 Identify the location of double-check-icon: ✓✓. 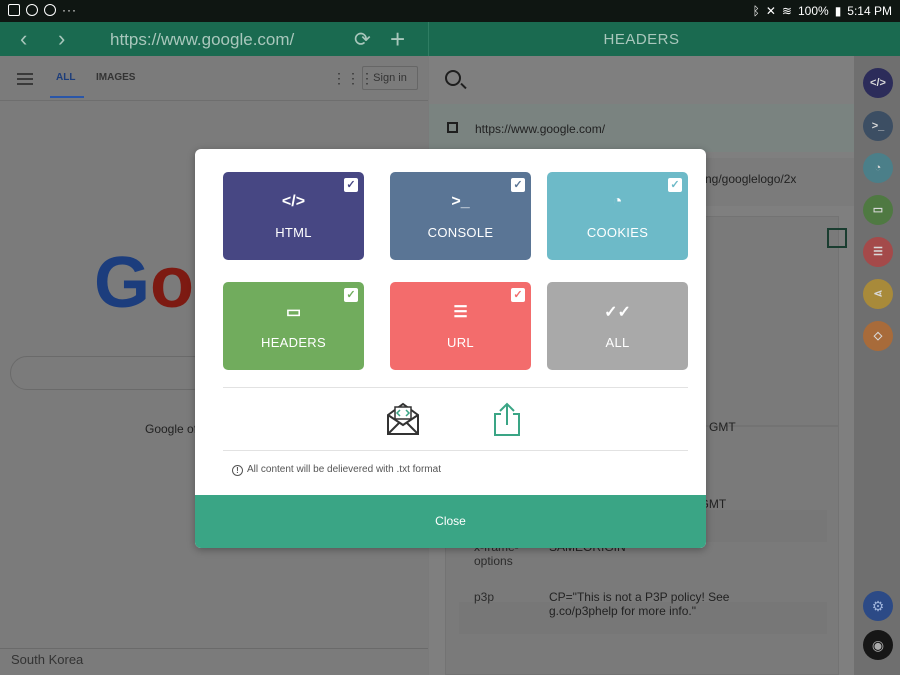
(617, 312).